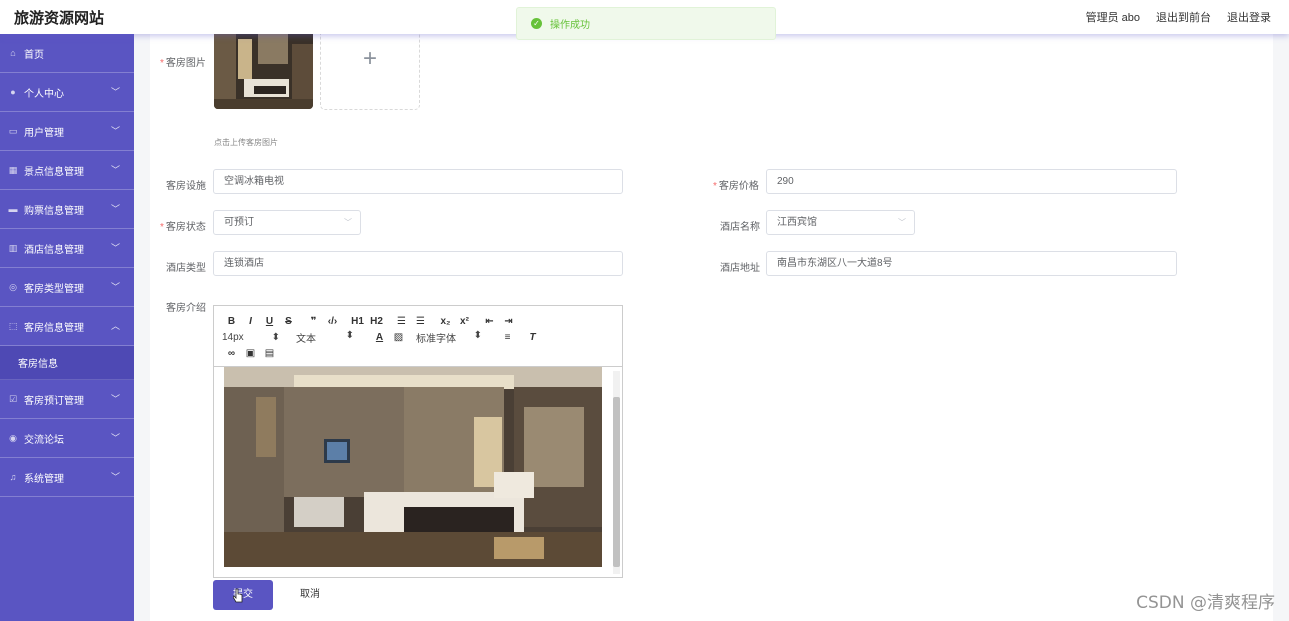  I want to click on hand-cursor-icon, so click(238, 595).